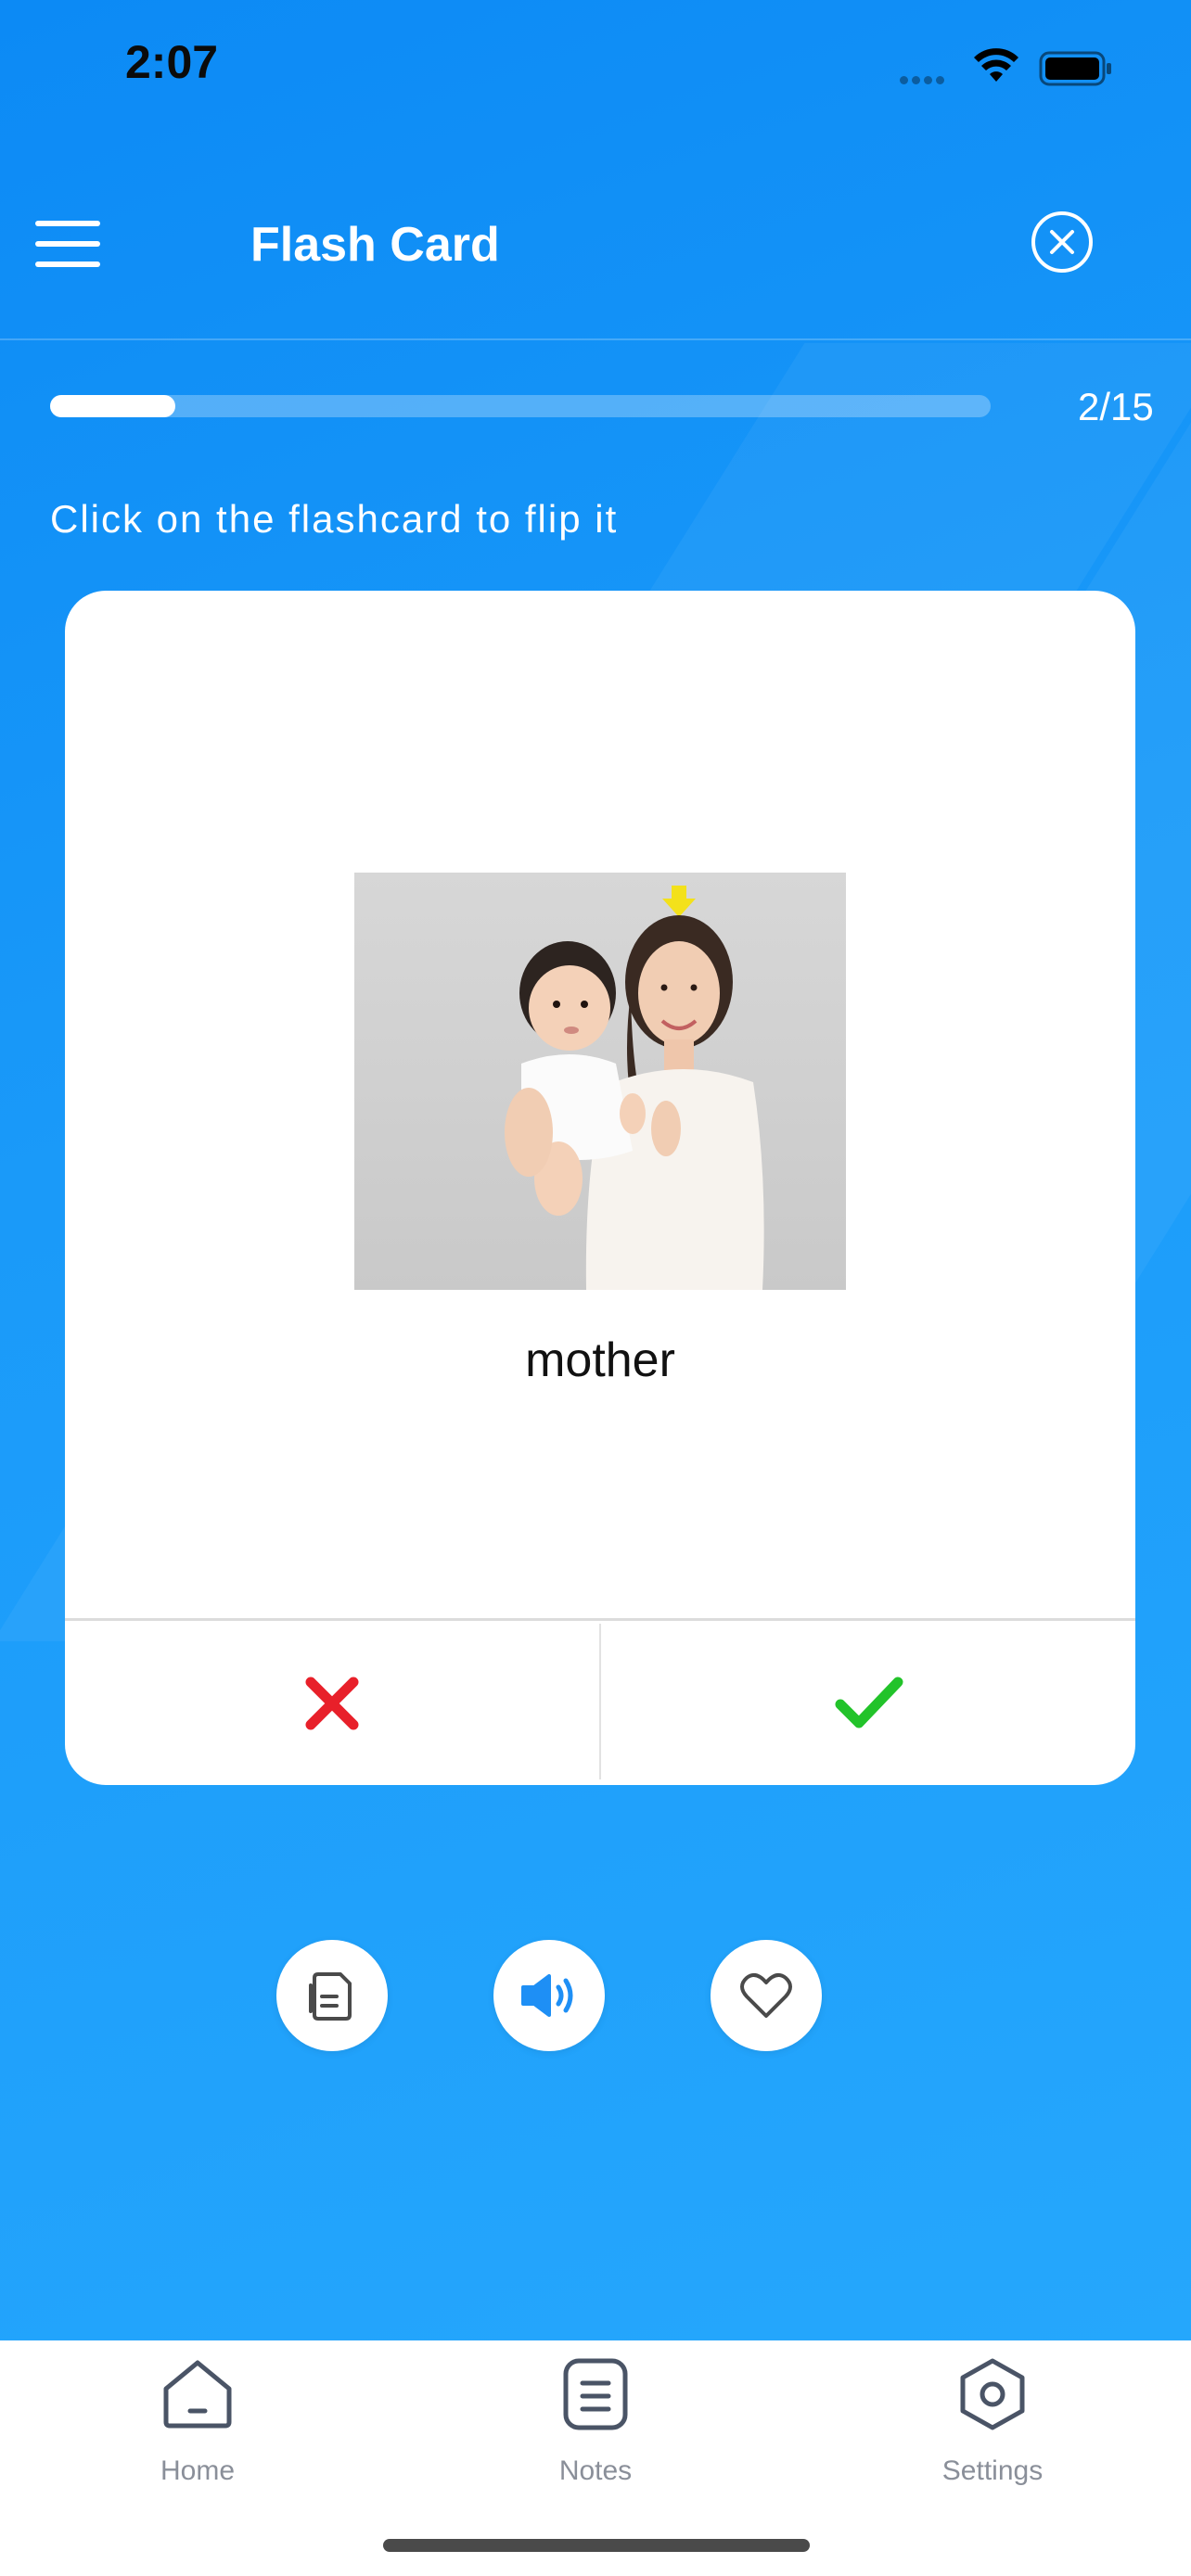  I want to click on x-icon, so click(332, 1703).